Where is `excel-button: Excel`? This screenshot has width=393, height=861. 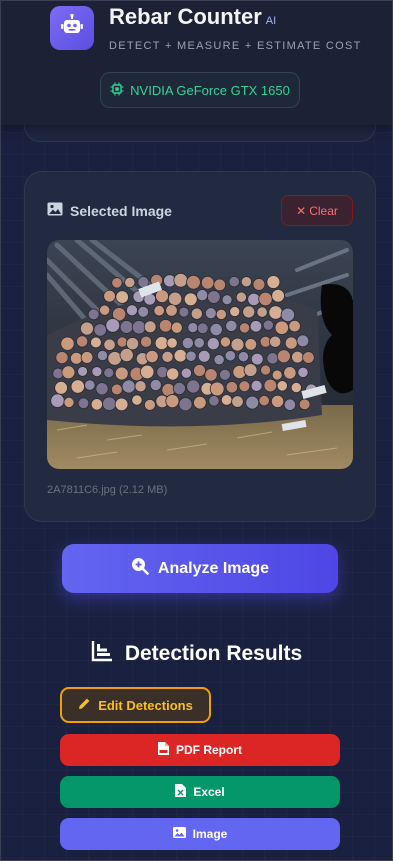 excel-button: Excel is located at coordinates (200, 792).